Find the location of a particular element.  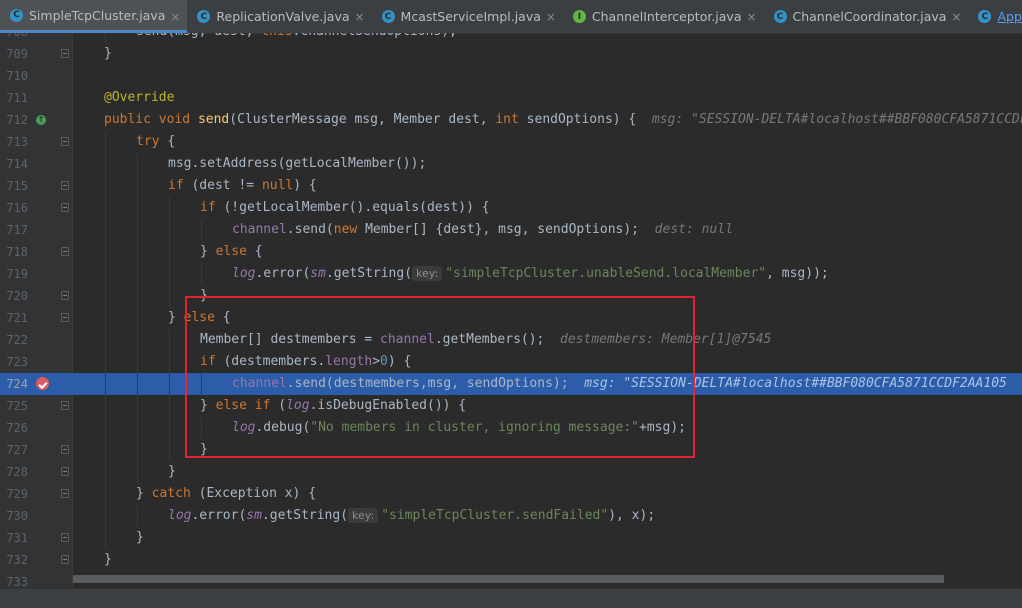

line-number: 724 is located at coordinates (14, 384).